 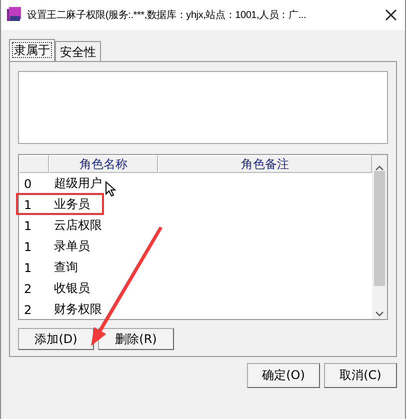 I want to click on table-cell: 云店权限, so click(x=78, y=225).